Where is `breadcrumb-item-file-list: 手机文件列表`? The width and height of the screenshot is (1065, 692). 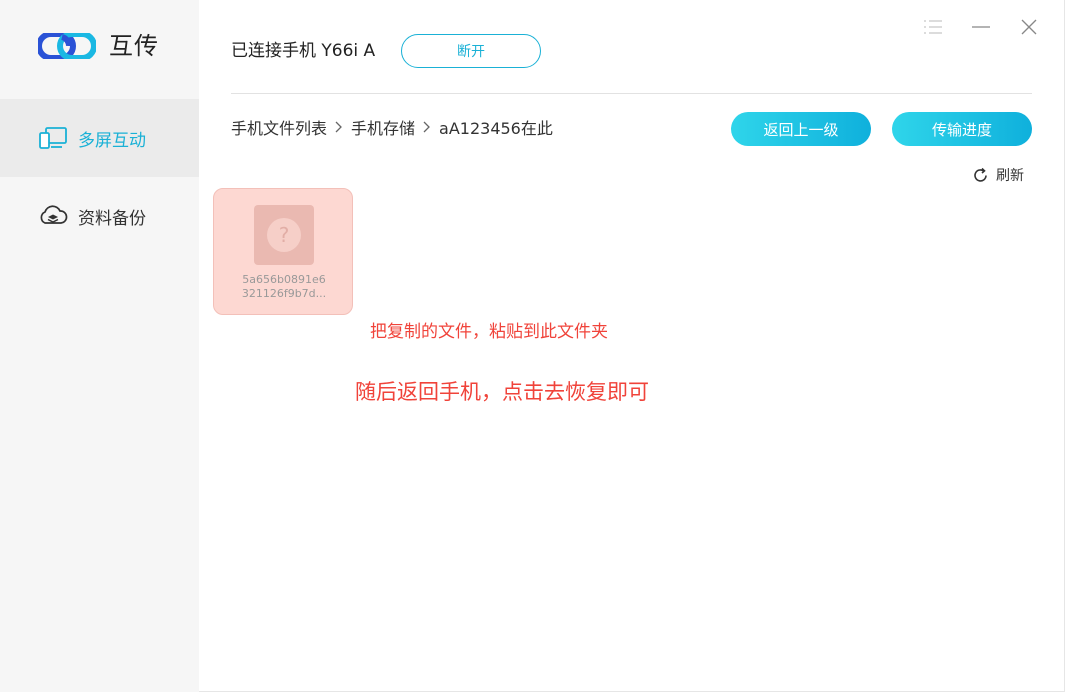
breadcrumb-item-file-list: 手机文件列表 is located at coordinates (279, 129).